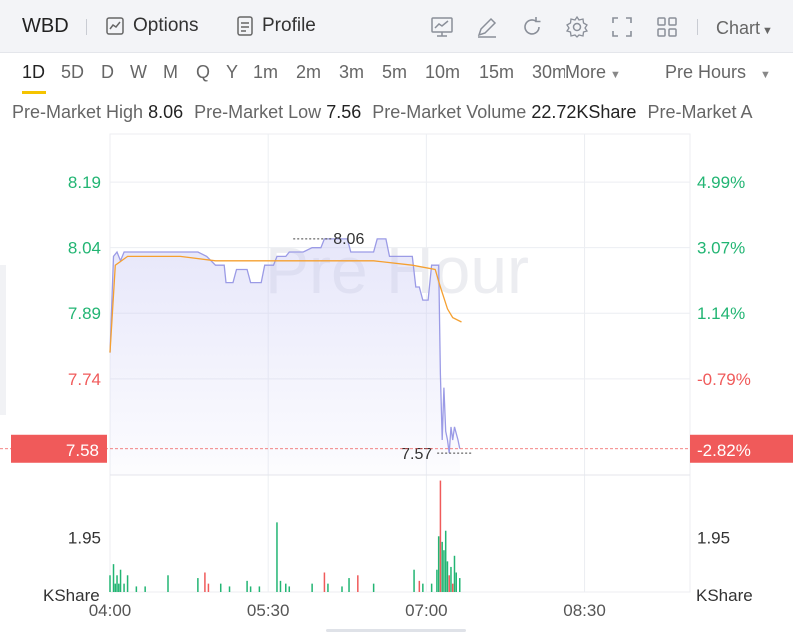  I want to click on tab-period-quarter: Q, so click(203, 72).